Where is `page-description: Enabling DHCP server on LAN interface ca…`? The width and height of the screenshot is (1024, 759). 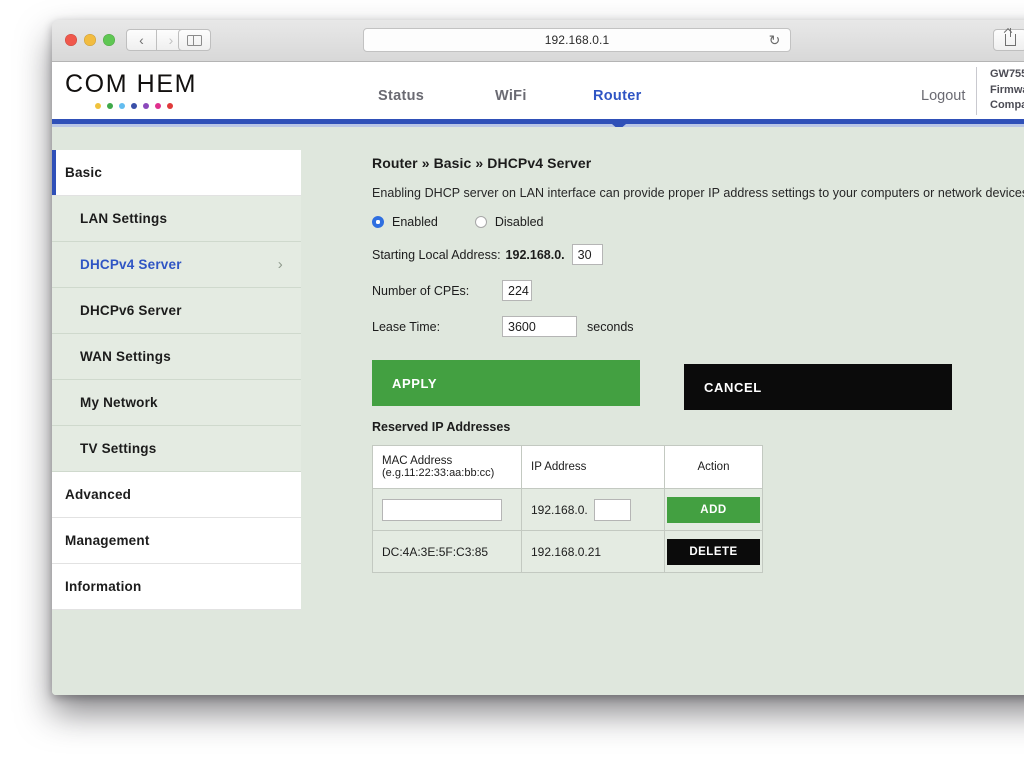
page-description: Enabling DHCP server on LAN interface ca… is located at coordinates (698, 193).